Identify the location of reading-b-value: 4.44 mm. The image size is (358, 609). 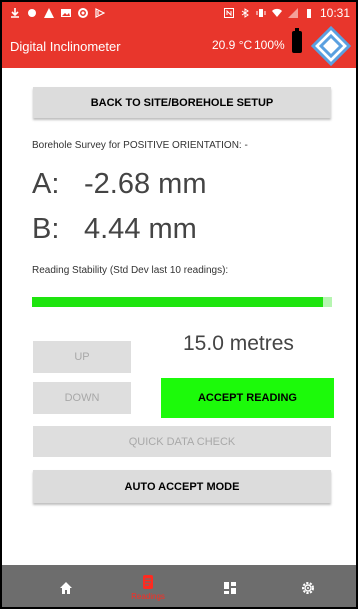
(140, 229).